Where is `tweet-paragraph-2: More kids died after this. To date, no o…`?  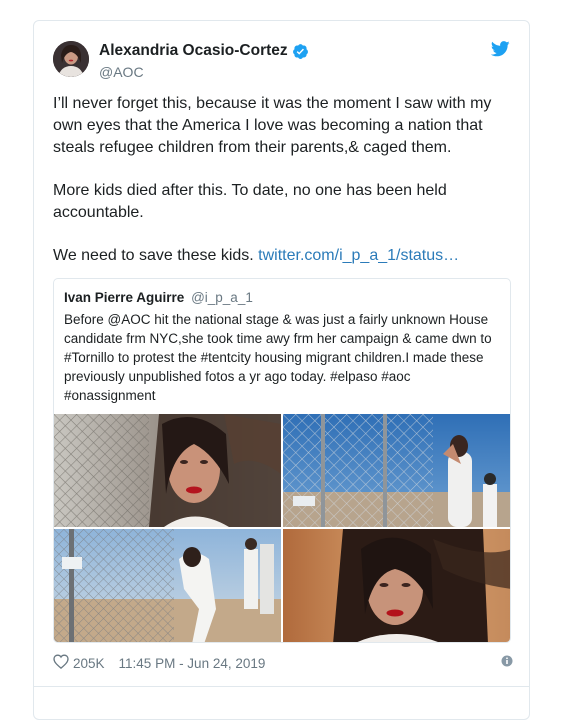
tweet-paragraph-2: More kids died after this. To date, no o… is located at coordinates (250, 201).